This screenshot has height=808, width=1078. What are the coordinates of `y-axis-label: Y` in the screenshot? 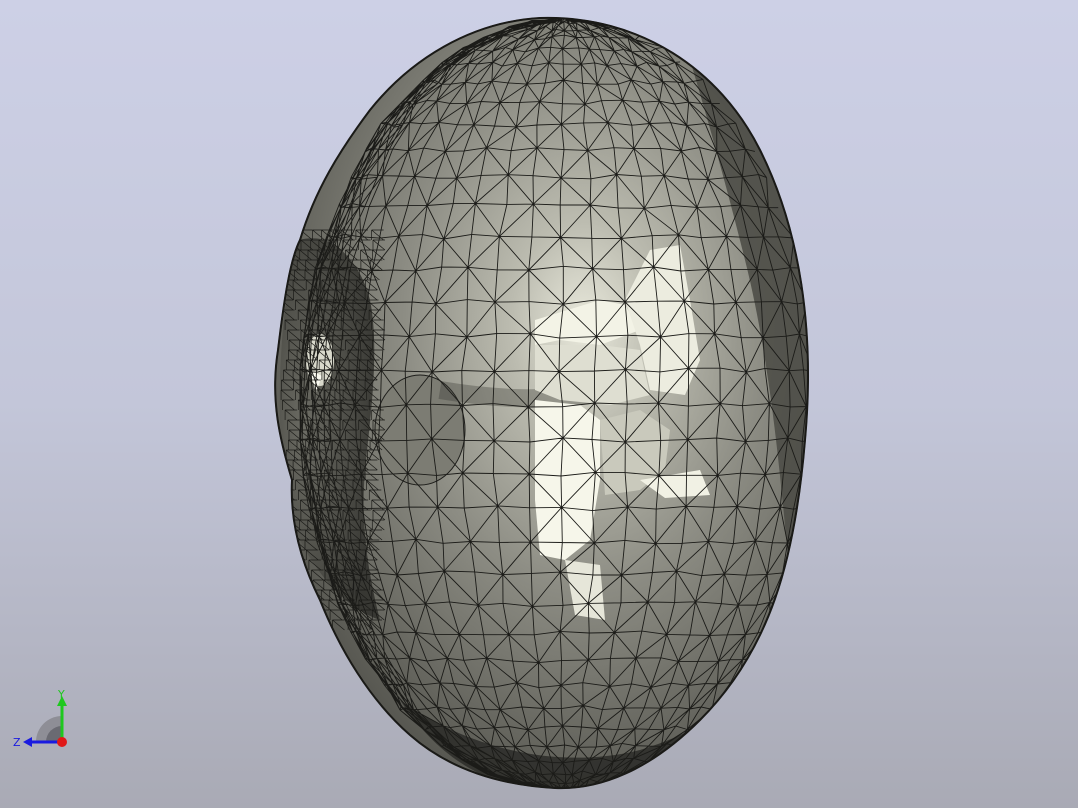 It's located at (61, 694).